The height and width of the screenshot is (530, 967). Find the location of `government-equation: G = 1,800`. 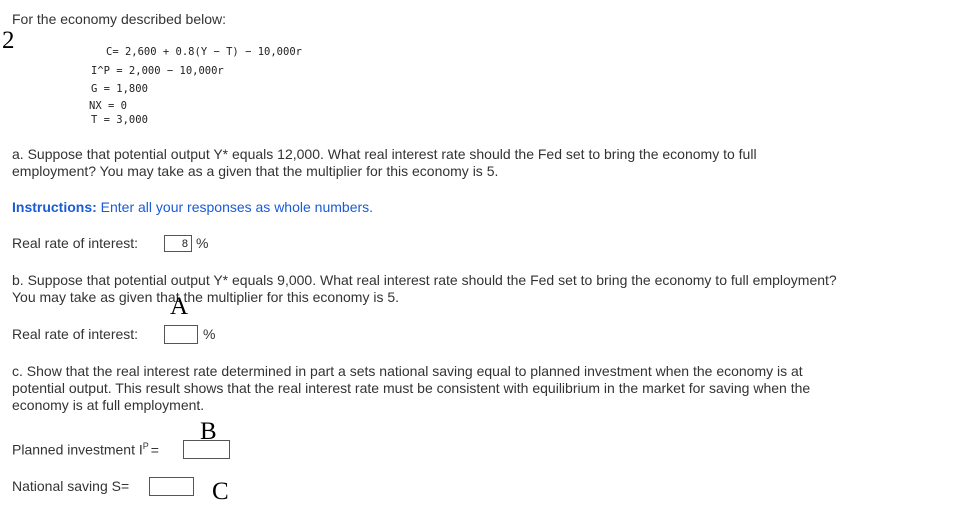

government-equation: G = 1,800 is located at coordinates (119, 89).